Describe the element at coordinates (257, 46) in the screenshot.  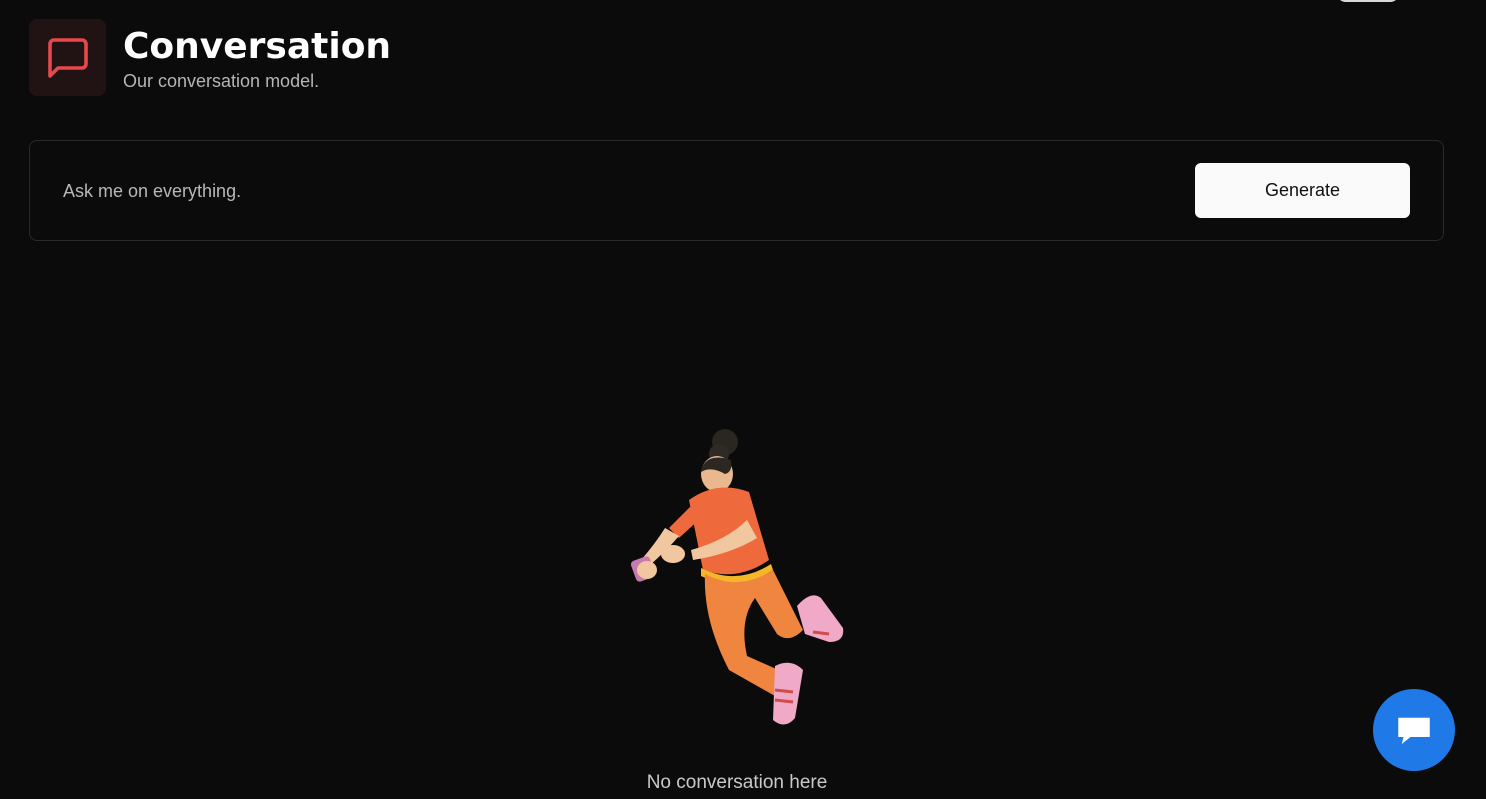
I see `page-title: Conversation` at that location.